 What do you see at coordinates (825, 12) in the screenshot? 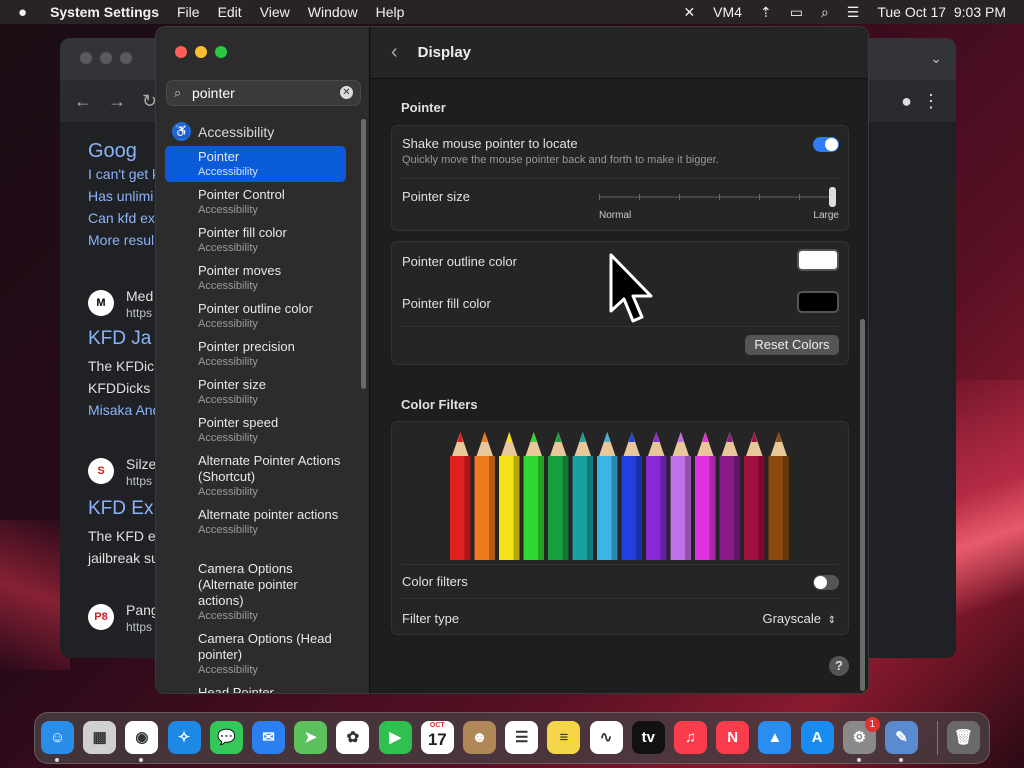
I see `search-icon: ⌕` at bounding box center [825, 12].